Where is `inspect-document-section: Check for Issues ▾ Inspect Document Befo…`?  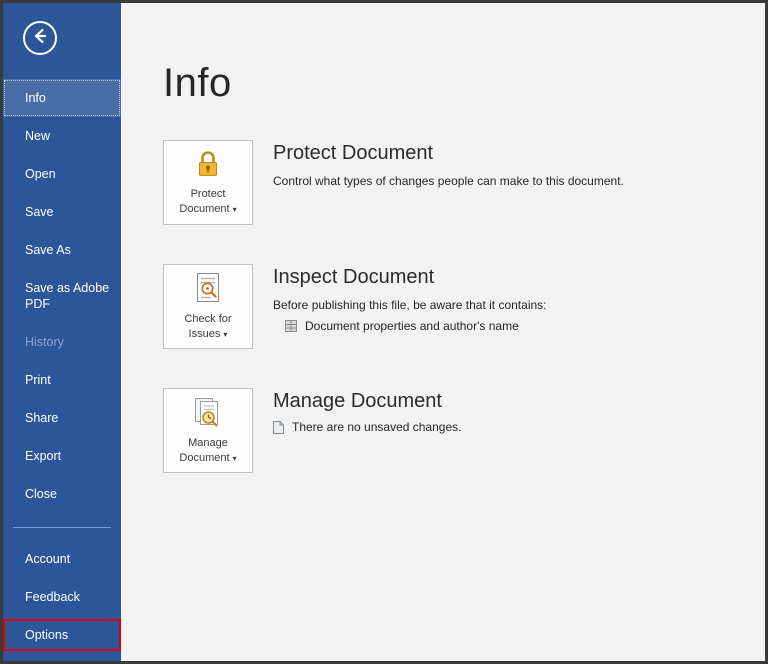 inspect-document-section: Check for Issues ▾ Inspect Document Befo… is located at coordinates (449, 306).